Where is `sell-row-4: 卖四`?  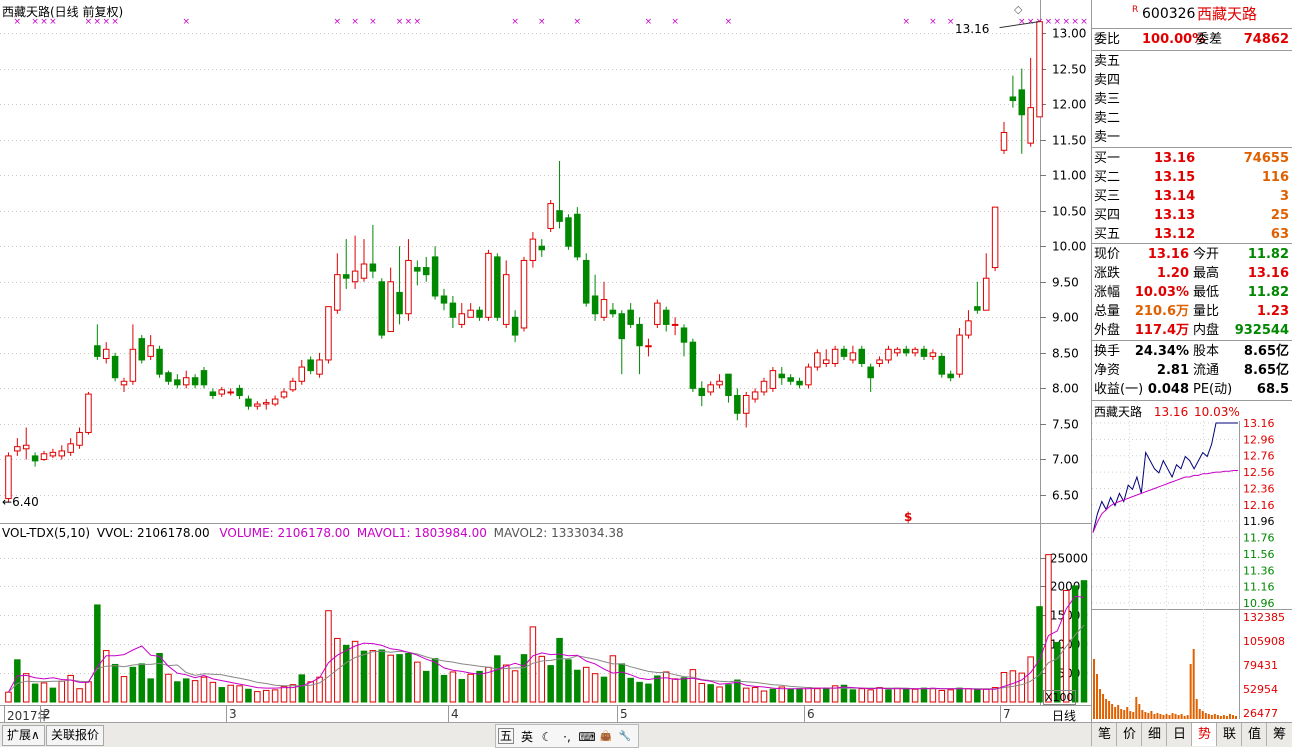 sell-row-4: 卖四 is located at coordinates (1192, 80).